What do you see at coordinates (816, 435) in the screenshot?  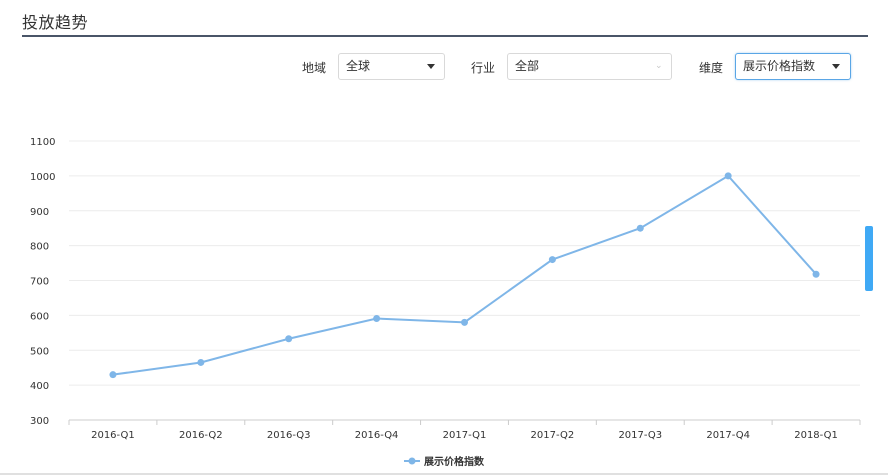 I see `x-tick-label: 2018-Q1` at bounding box center [816, 435].